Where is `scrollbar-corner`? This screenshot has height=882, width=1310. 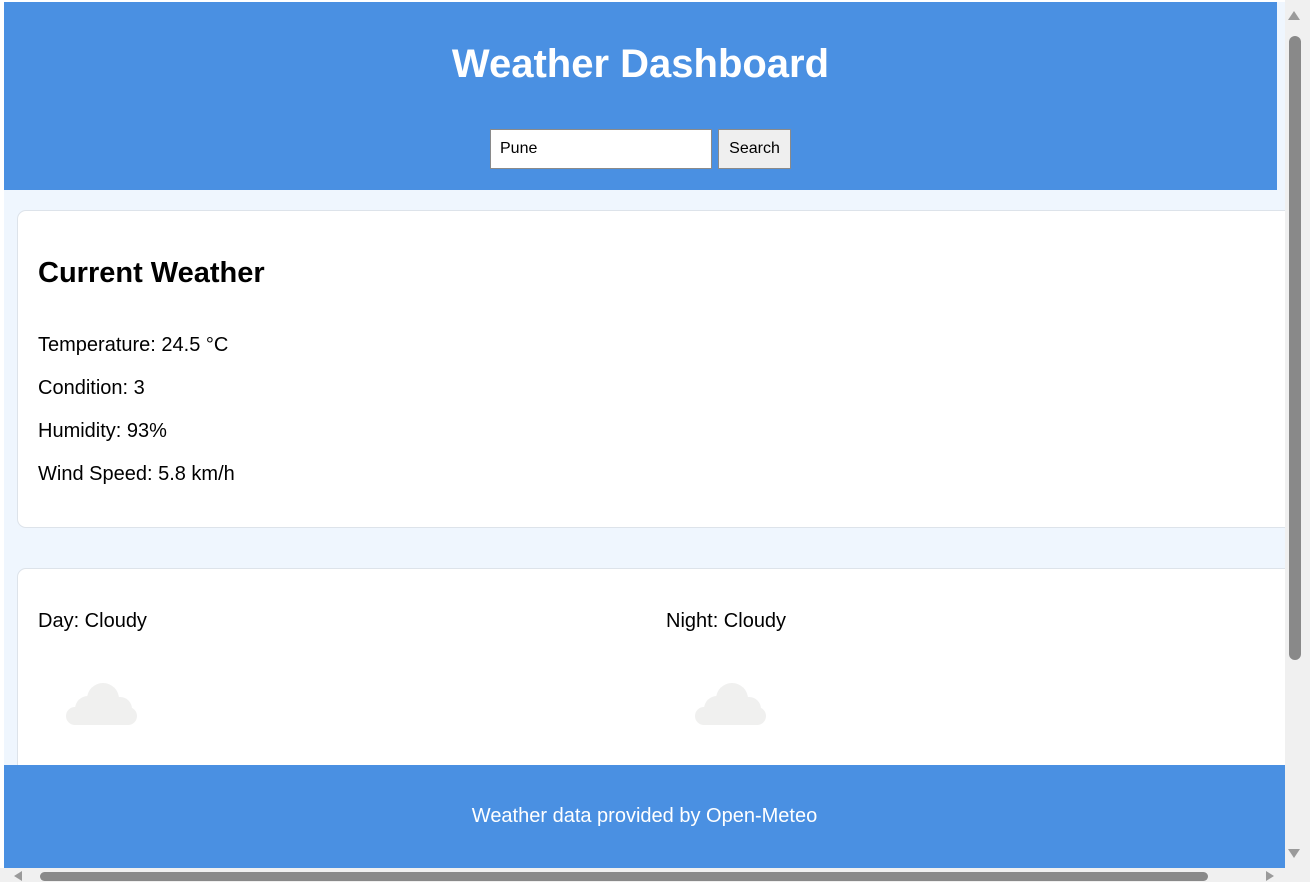
scrollbar-corner is located at coordinates (1297, 875).